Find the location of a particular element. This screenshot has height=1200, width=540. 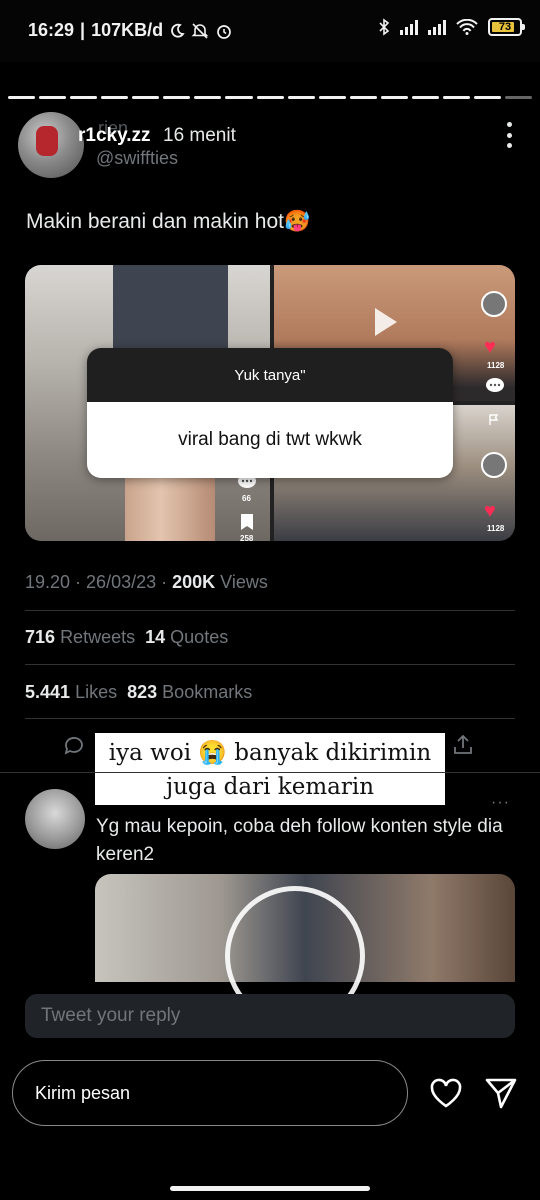

views-count: 200K is located at coordinates (194, 582).